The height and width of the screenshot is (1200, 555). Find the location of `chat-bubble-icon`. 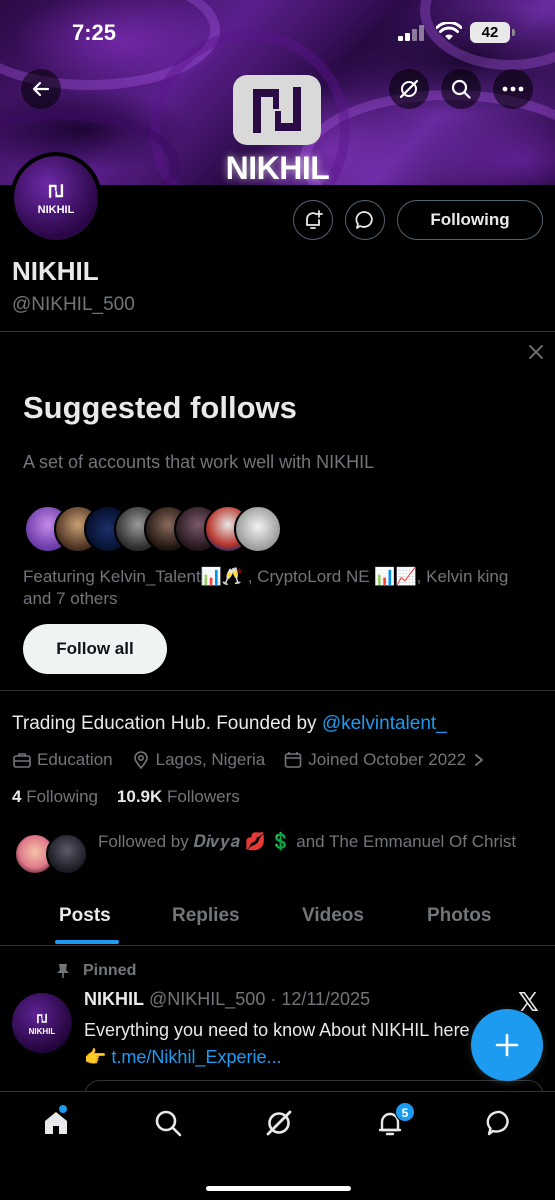

chat-bubble-icon is located at coordinates (364, 220).